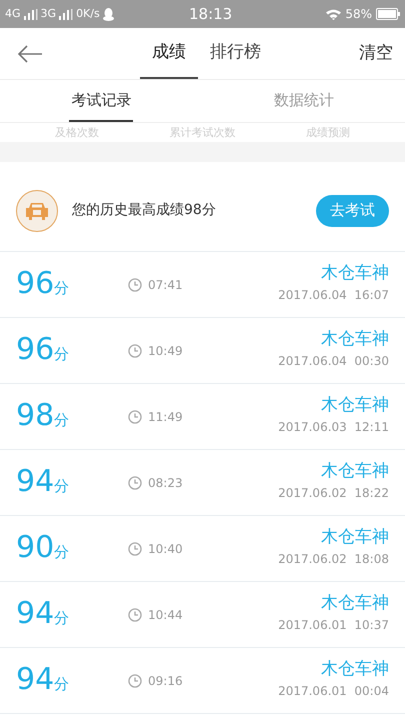  I want to click on score-value: 98, so click(35, 416).